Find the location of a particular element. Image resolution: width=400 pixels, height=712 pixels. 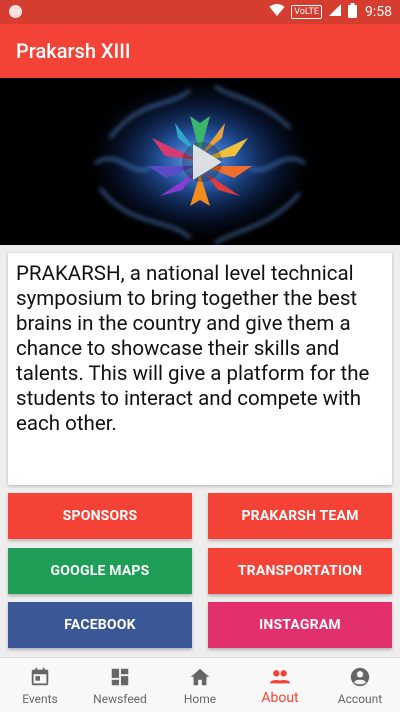

wifi-icon is located at coordinates (277, 12).